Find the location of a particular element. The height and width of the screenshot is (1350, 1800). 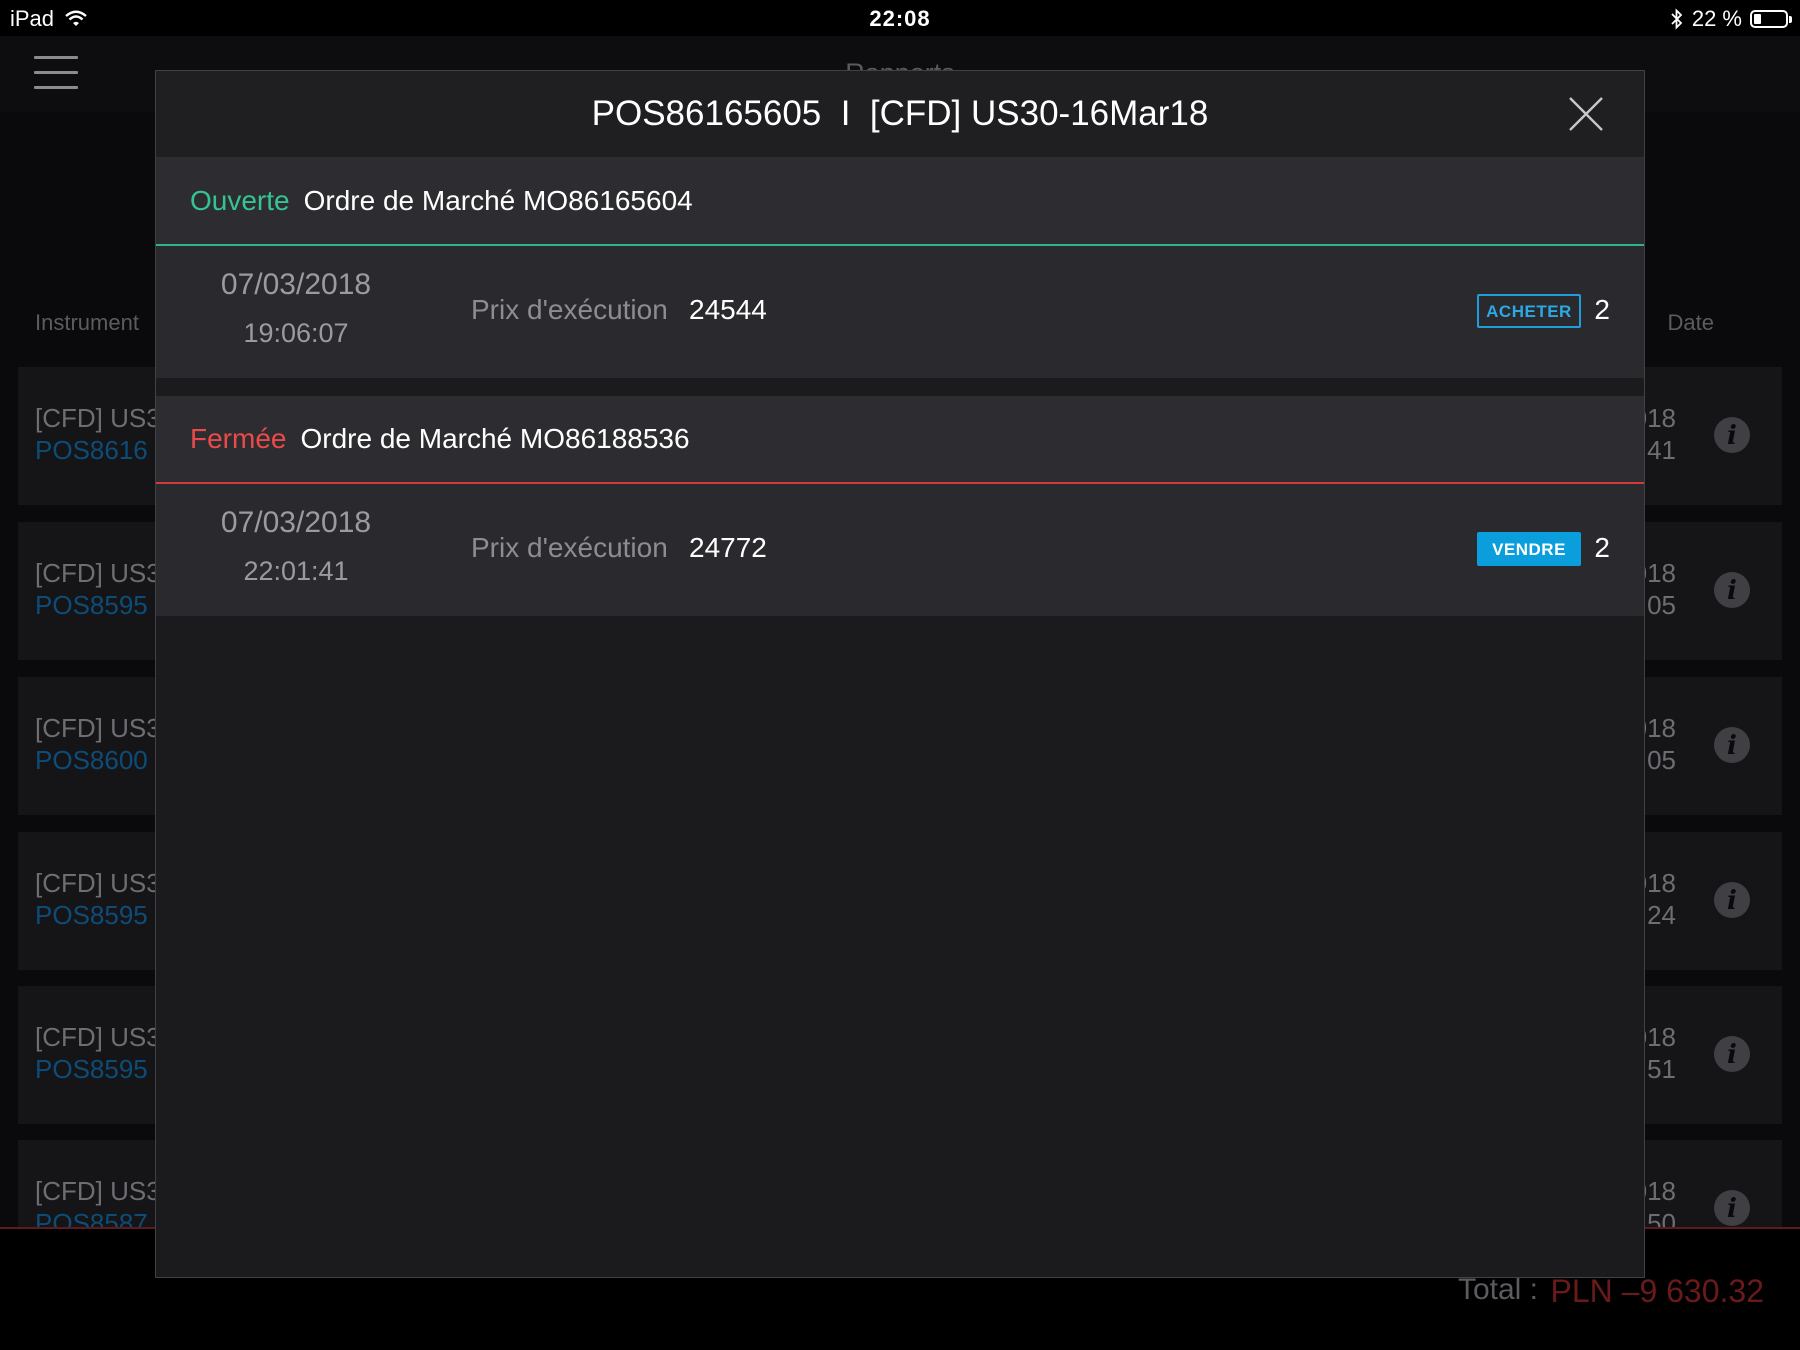

closed-order-label: Ordre de Marché MO86188536 is located at coordinates (495, 438).